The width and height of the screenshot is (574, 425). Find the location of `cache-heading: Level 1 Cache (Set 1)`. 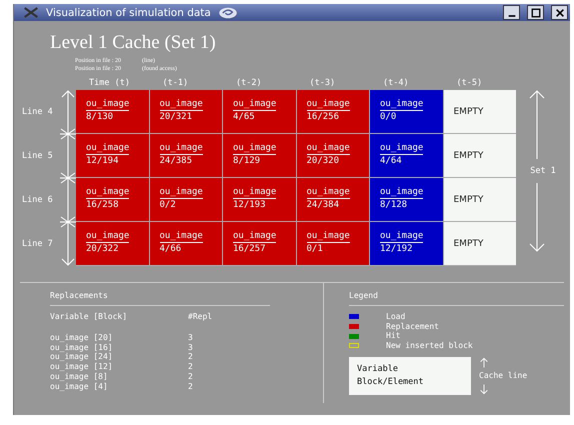

cache-heading: Level 1 Cache (Set 1) is located at coordinates (133, 43).